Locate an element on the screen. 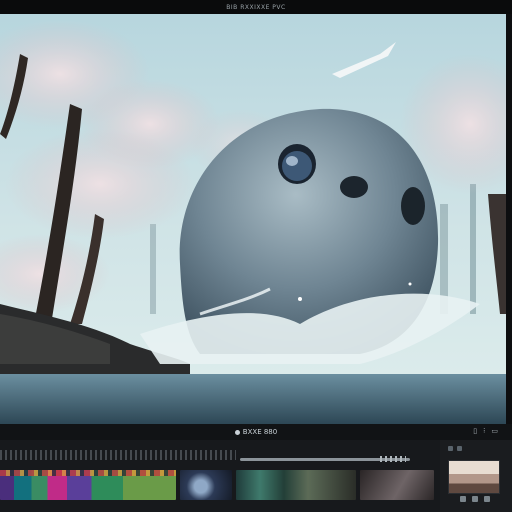  viewer-mode-icon: ▯ is located at coordinates (475, 431).